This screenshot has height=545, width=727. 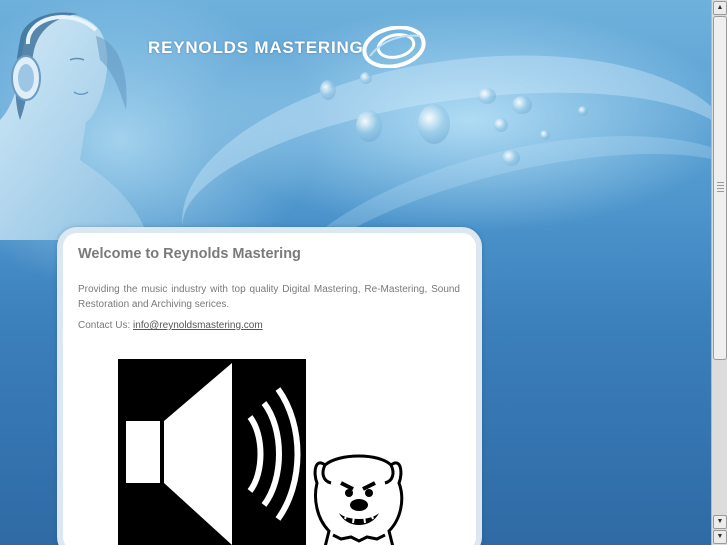 What do you see at coordinates (104, 325) in the screenshot?
I see `contact-label: Contact Us:` at bounding box center [104, 325].